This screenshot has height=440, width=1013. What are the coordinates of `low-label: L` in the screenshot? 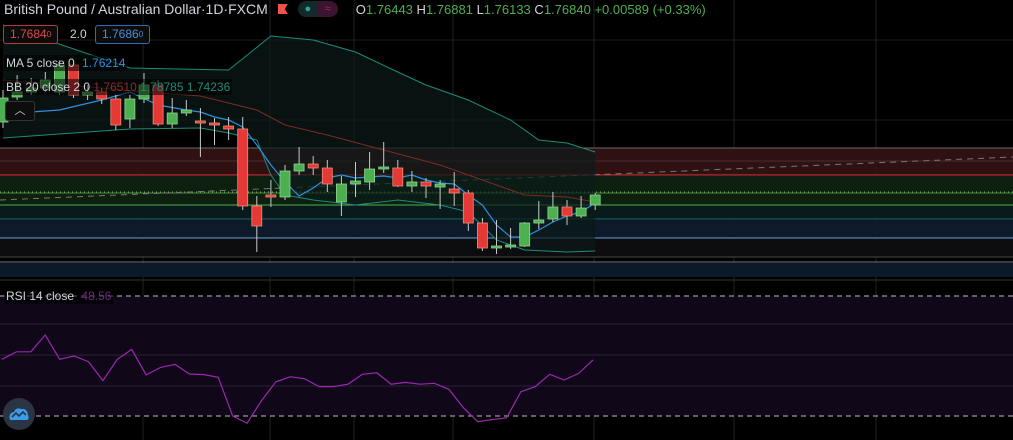 It's located at (480, 9).